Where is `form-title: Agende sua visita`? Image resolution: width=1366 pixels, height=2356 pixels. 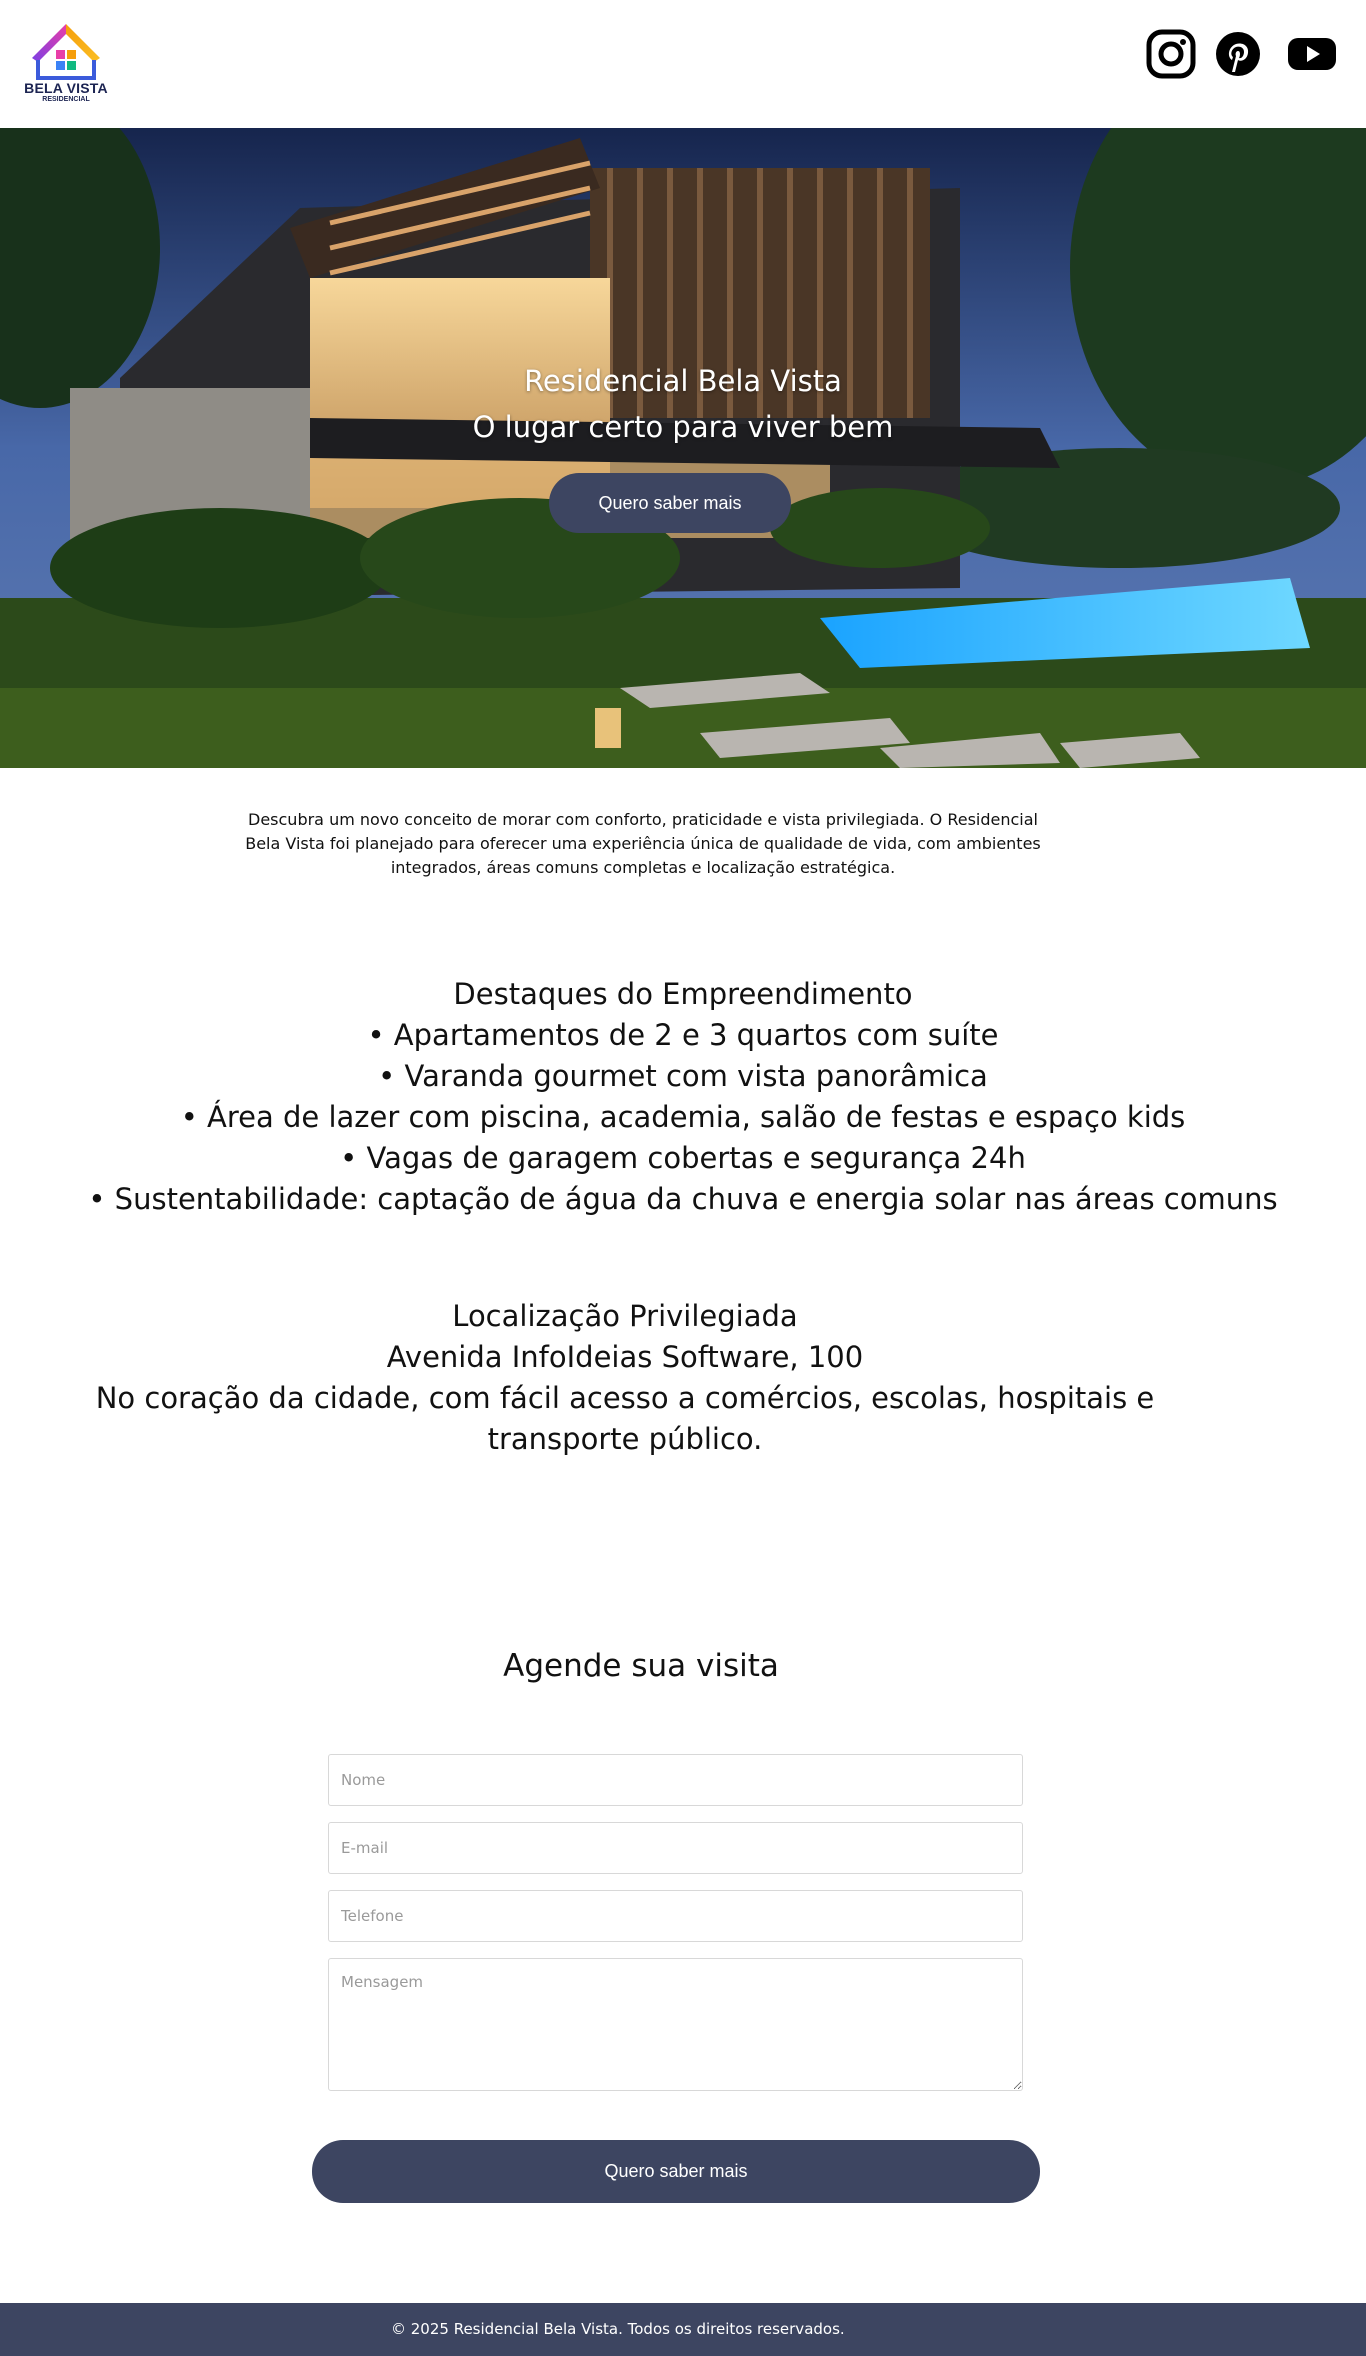
form-title: Agende sua visita is located at coordinates (641, 1666).